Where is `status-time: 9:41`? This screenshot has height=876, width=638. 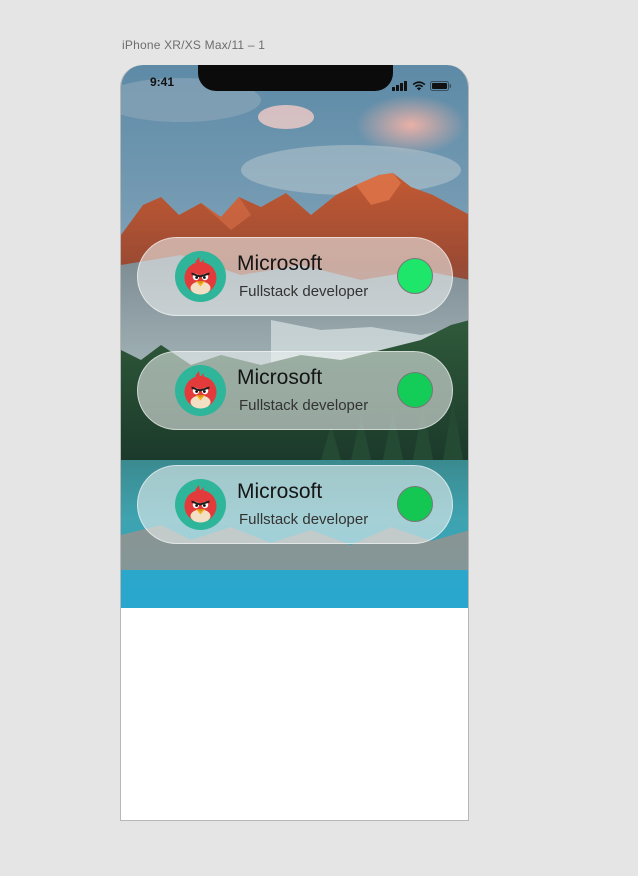
status-time: 9:41 is located at coordinates (162, 82).